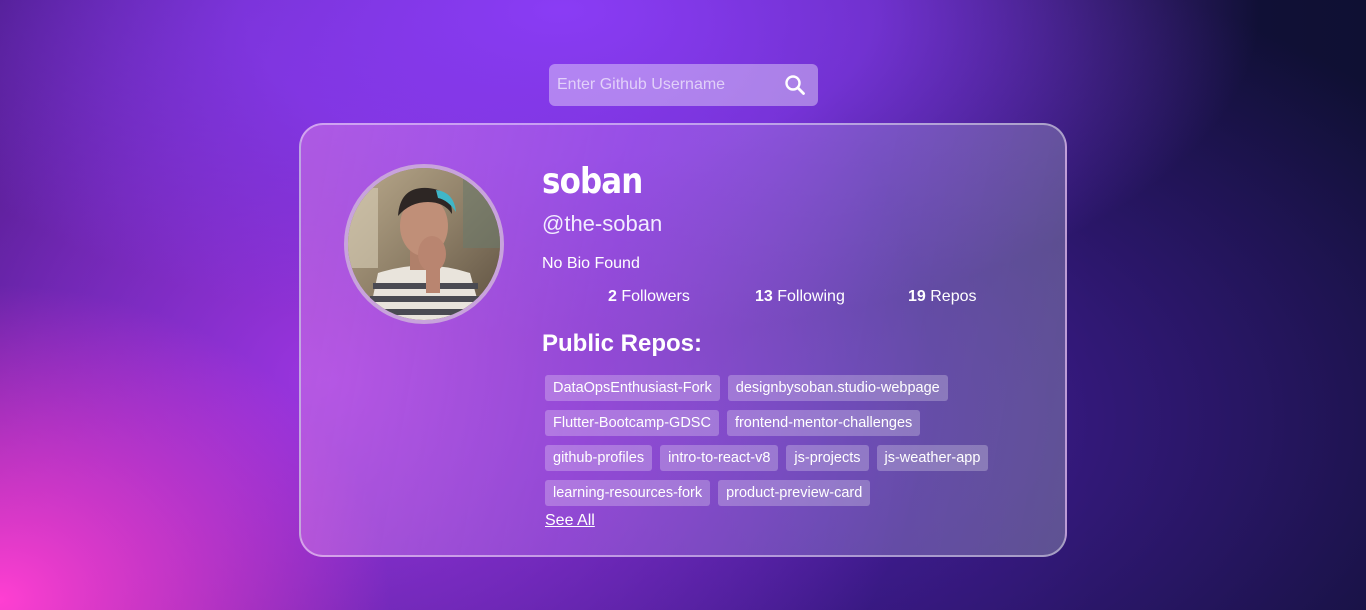 Image resolution: width=1366 pixels, height=610 pixels. What do you see at coordinates (632, 388) in the screenshot?
I see `repo-tag: DataOpsEnthusiast-Fork` at bounding box center [632, 388].